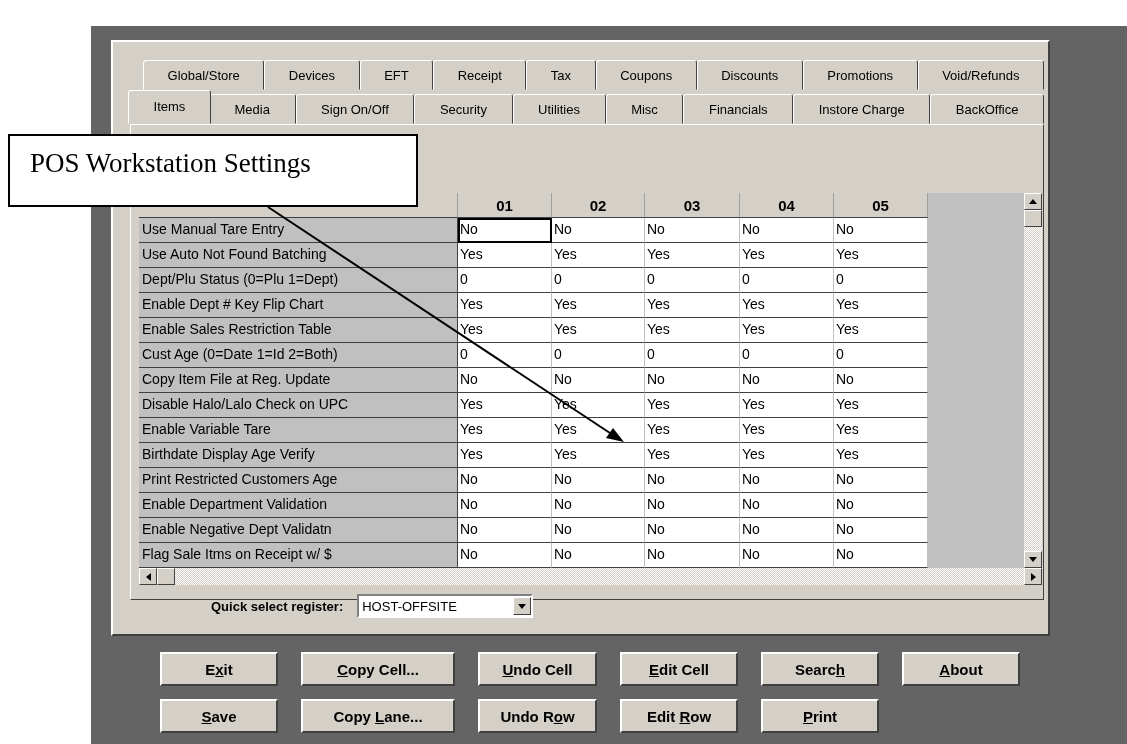 The height and width of the screenshot is (744, 1127). Describe the element at coordinates (204, 75) in the screenshot. I see `tab: Global/Store` at that location.